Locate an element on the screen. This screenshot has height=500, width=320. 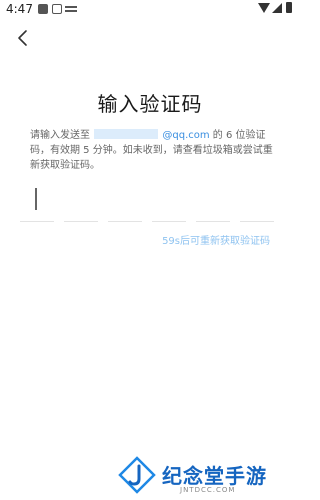
watermark-text: 纪念堂手游 is located at coordinates (214, 476).